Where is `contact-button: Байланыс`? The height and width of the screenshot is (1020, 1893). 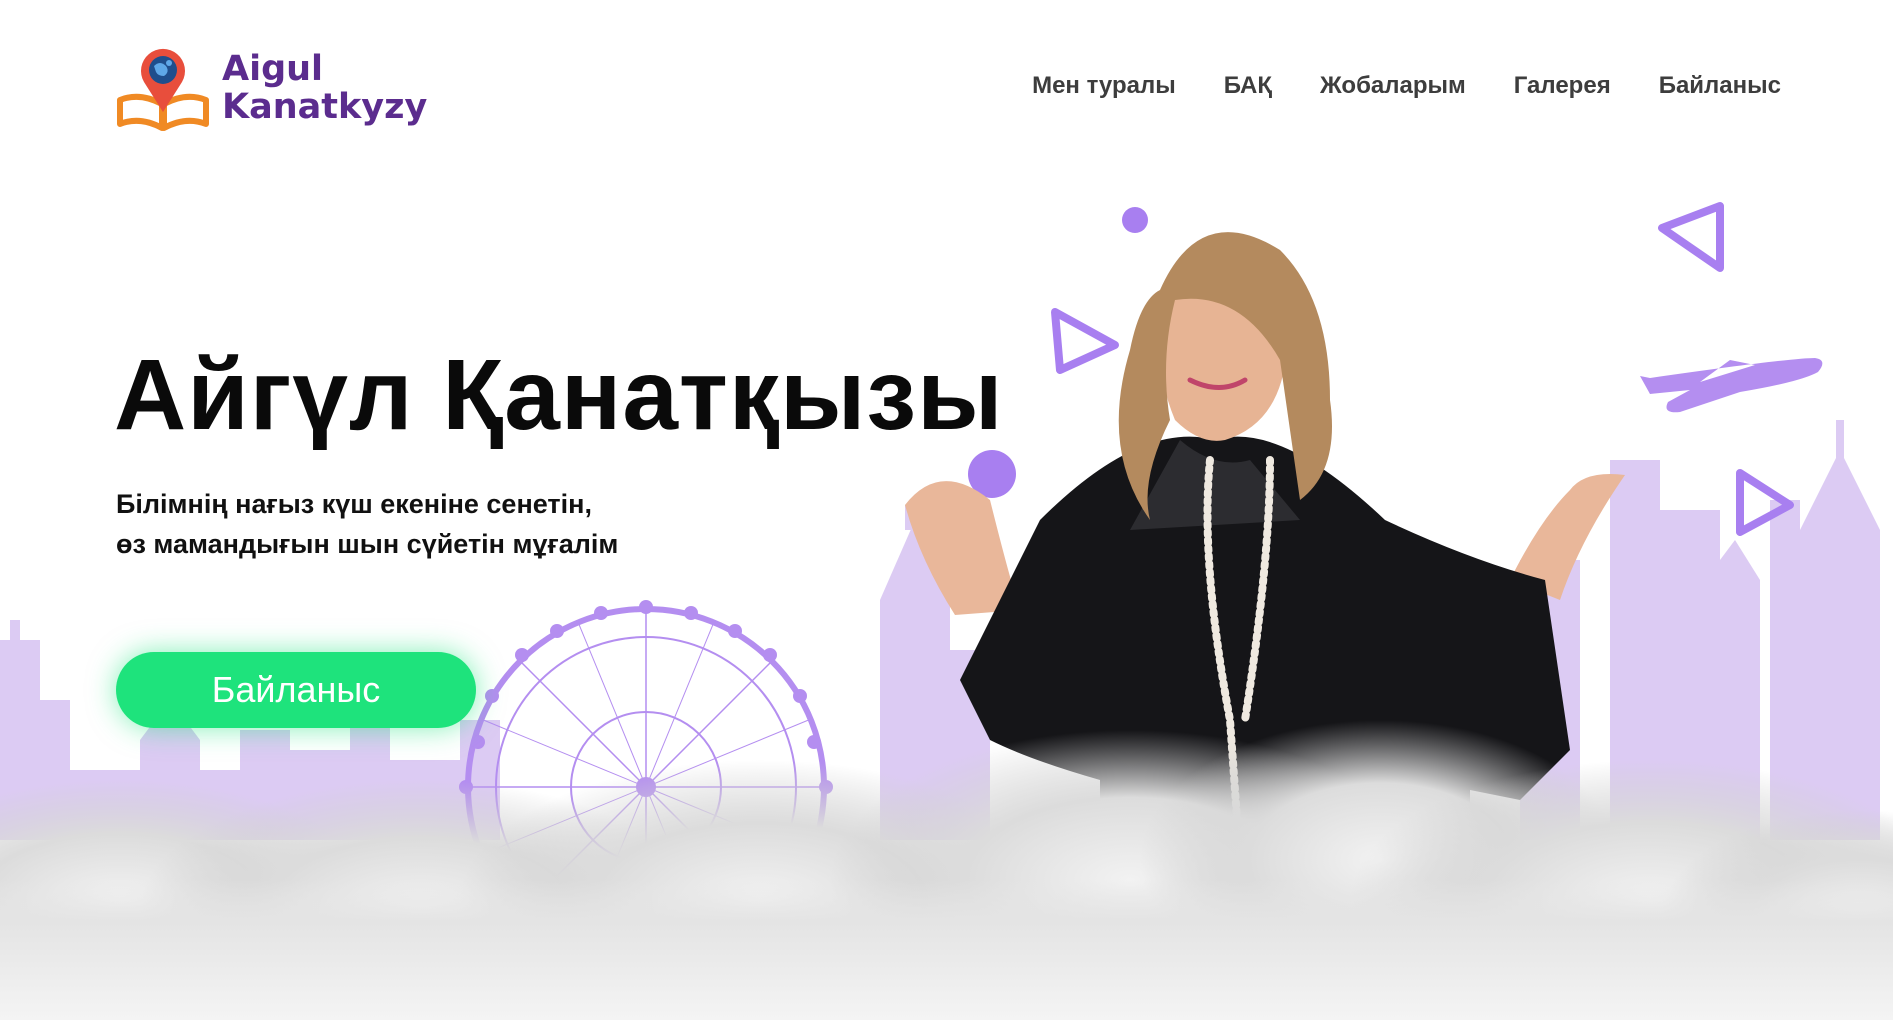 contact-button: Байланыс is located at coordinates (296, 690).